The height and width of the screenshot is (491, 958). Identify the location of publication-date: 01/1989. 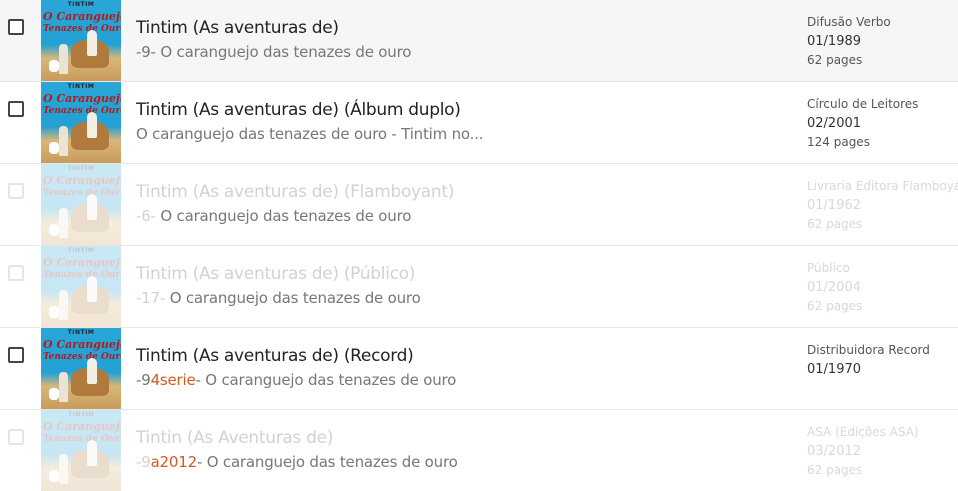
(834, 41).